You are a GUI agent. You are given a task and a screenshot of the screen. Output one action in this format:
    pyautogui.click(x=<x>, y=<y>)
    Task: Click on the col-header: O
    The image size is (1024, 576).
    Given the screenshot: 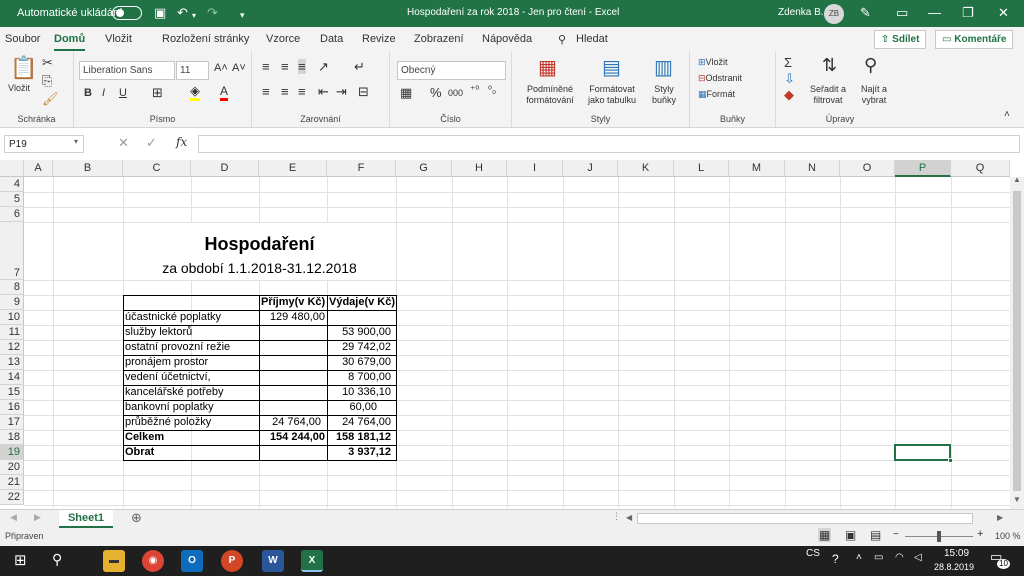 What is the action you would take?
    pyautogui.click(x=867, y=168)
    